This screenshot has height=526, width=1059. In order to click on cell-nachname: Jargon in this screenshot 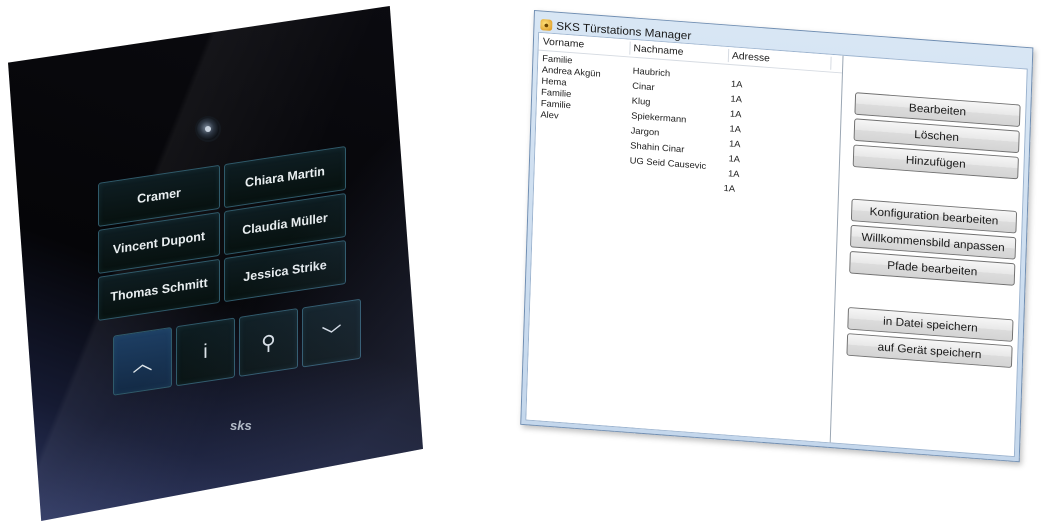, I will do `click(645, 132)`.